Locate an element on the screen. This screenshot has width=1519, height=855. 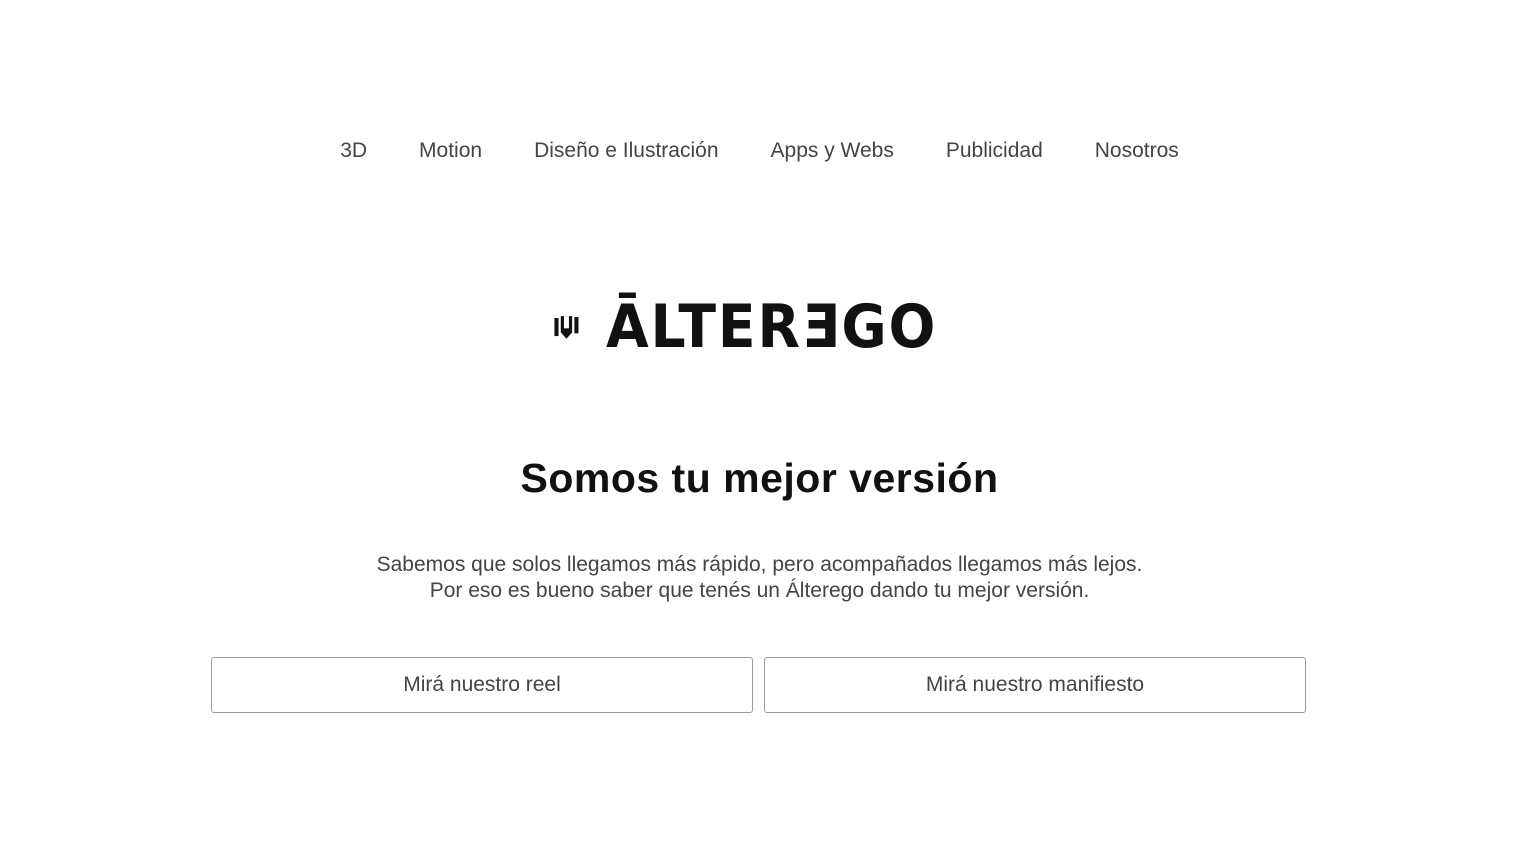
nav-item-publicidad: Publicidad is located at coordinates (994, 151).